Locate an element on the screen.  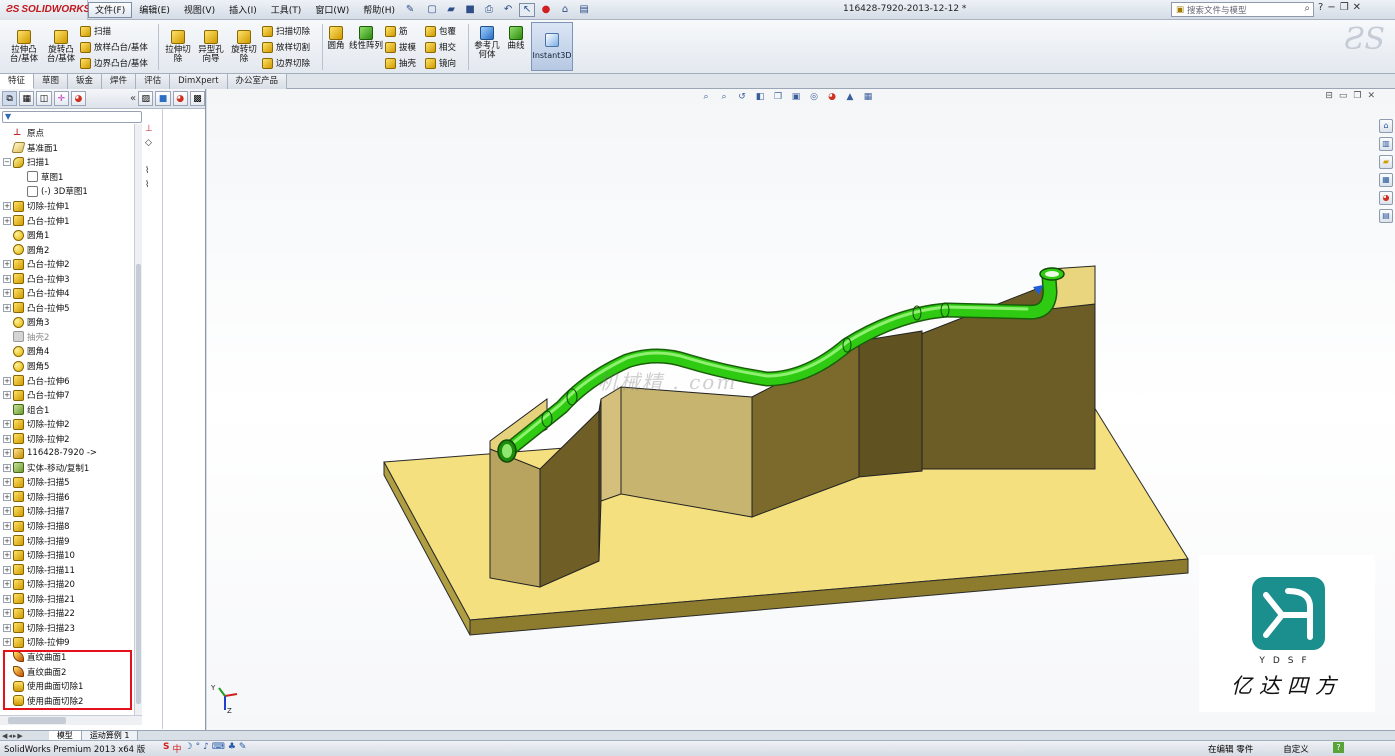
tree-item: + 凸台-拉伸6 is located at coordinates (70, 380).